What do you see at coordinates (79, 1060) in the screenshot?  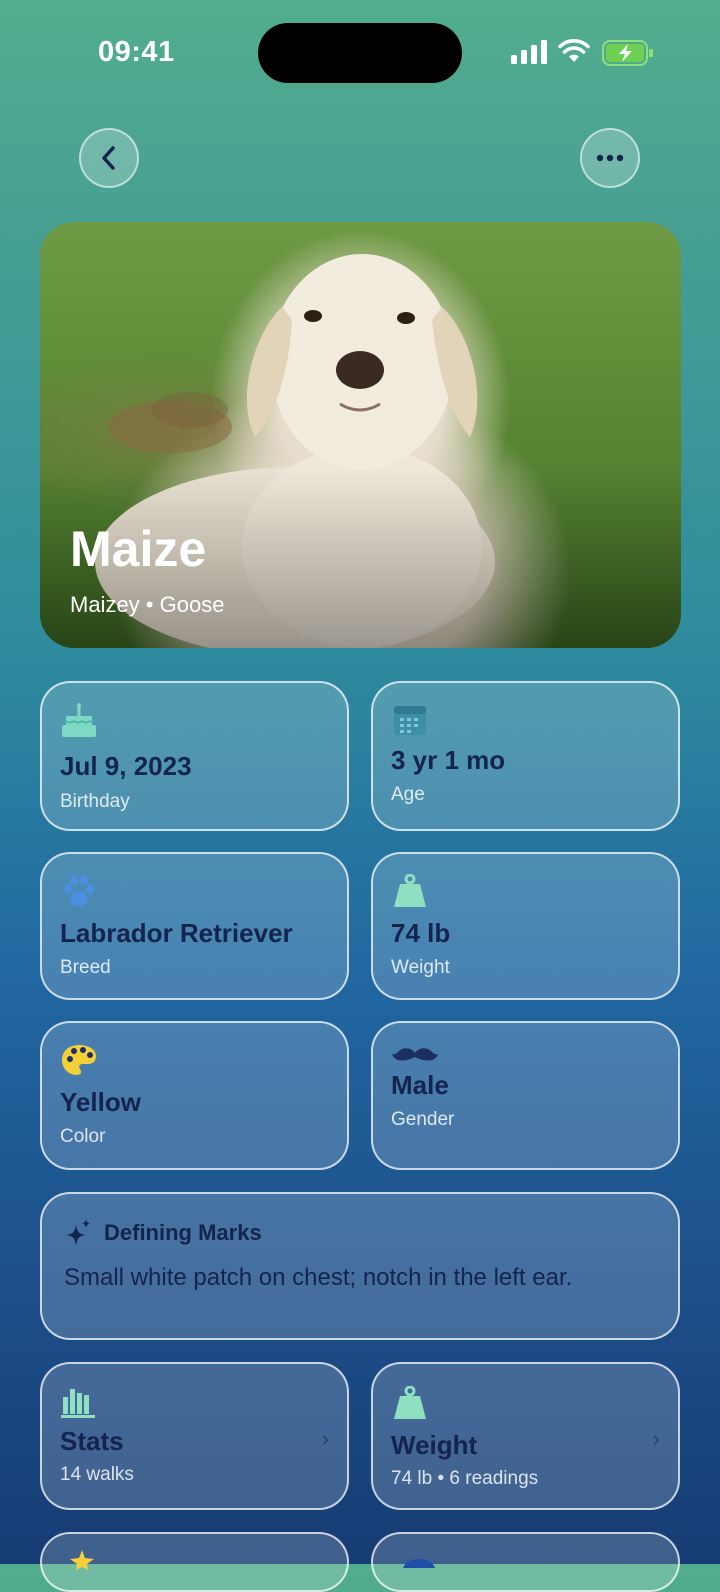 I see `palette-icon` at bounding box center [79, 1060].